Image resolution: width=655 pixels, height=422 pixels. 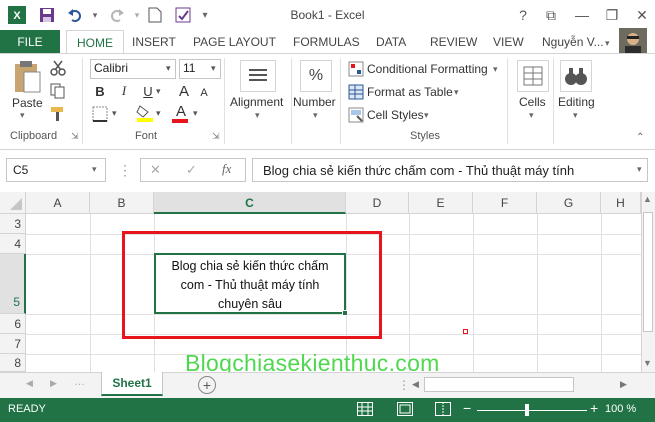 I want to click on font-color-button: A, so click(x=181, y=111).